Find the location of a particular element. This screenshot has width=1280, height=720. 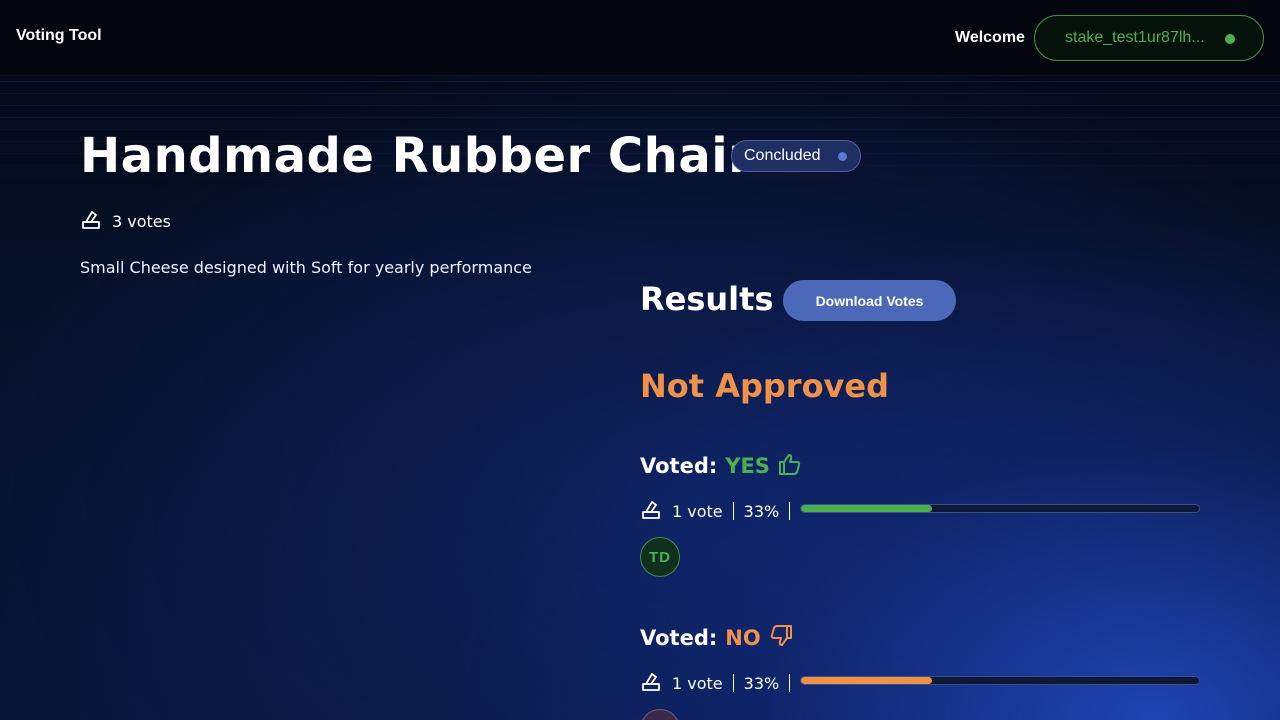

no-progress-bar is located at coordinates (1000, 680).